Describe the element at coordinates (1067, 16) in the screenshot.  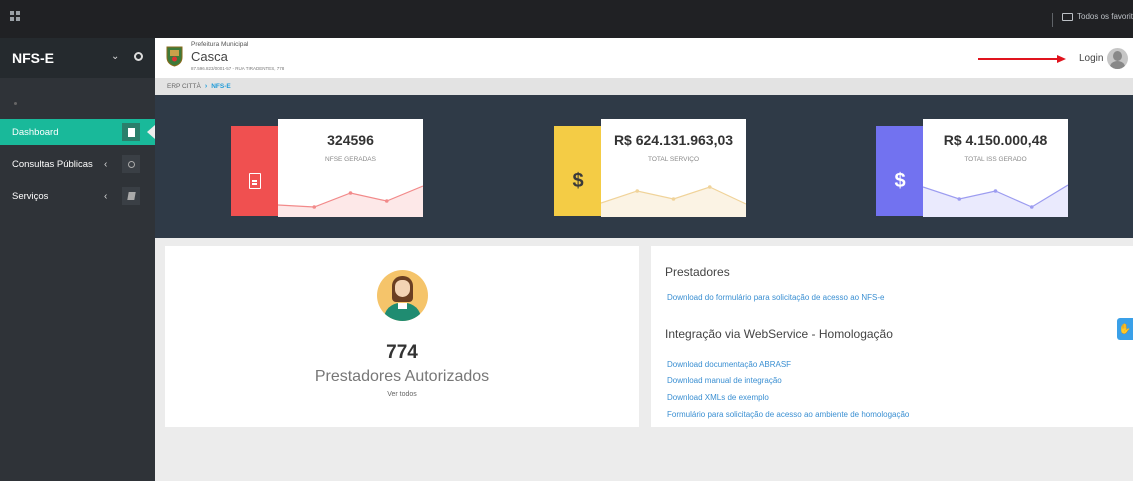
I see `folder-icon` at that location.